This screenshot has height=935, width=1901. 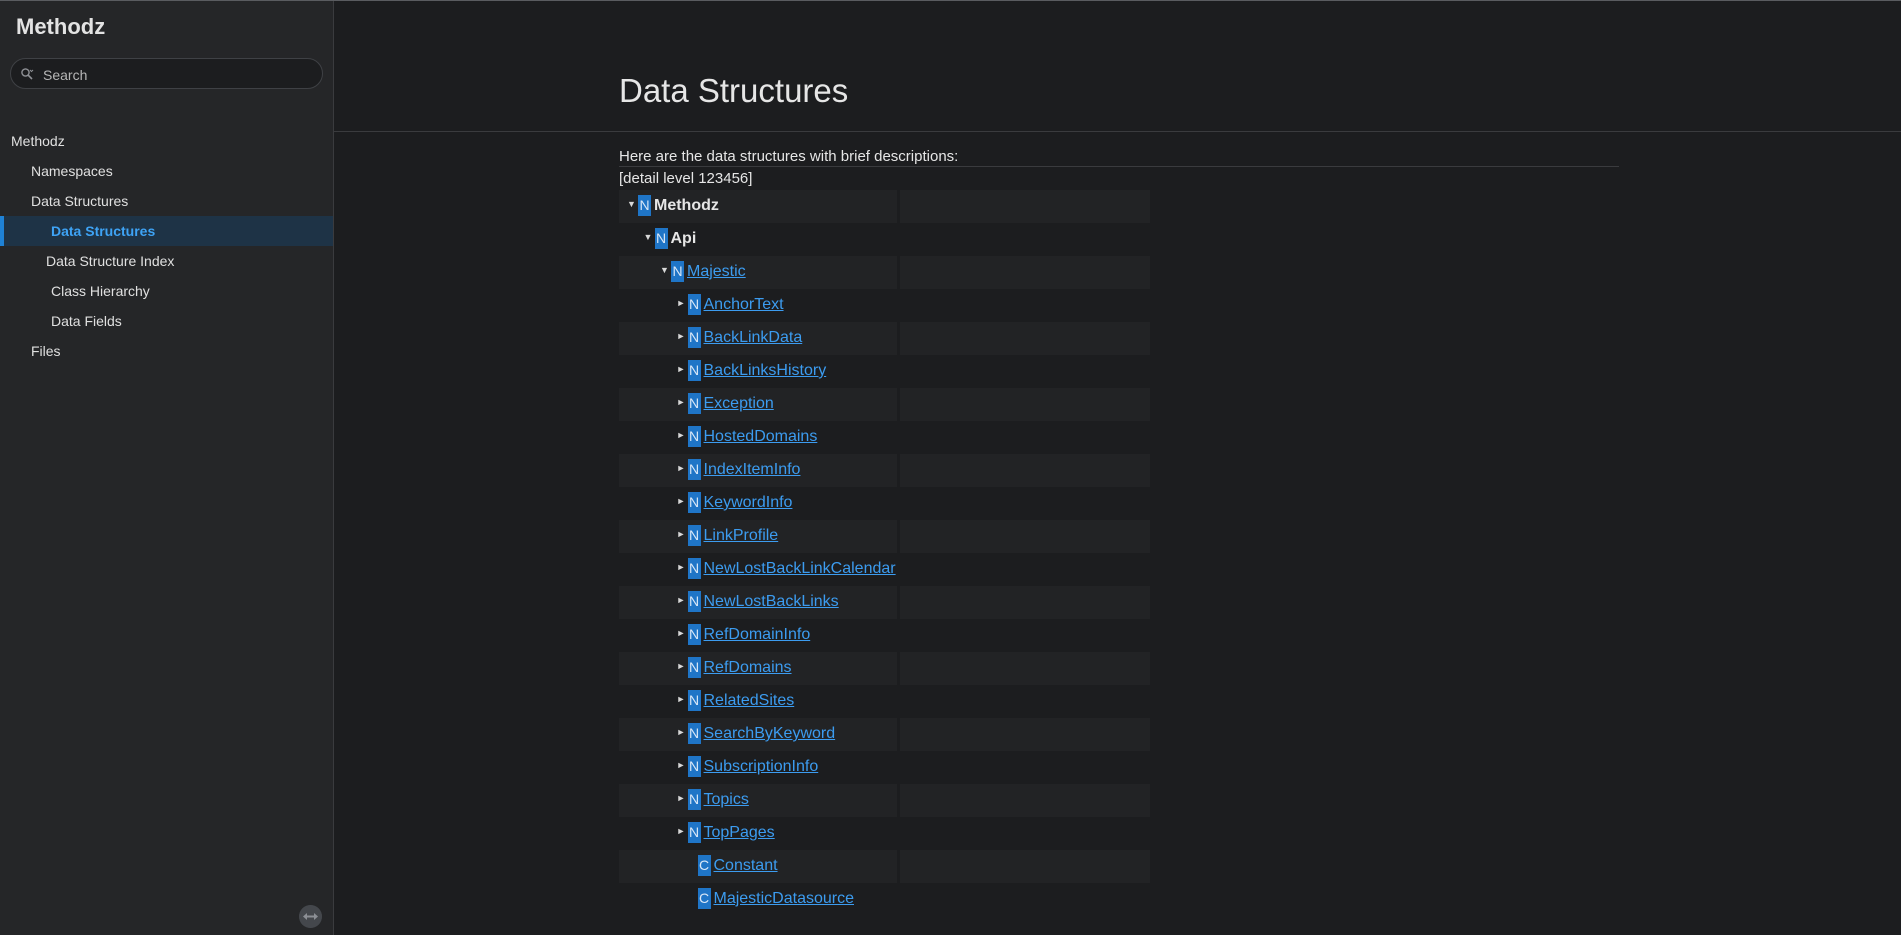 I want to click on entry-link: MajesticDatasource, so click(x=784, y=899).